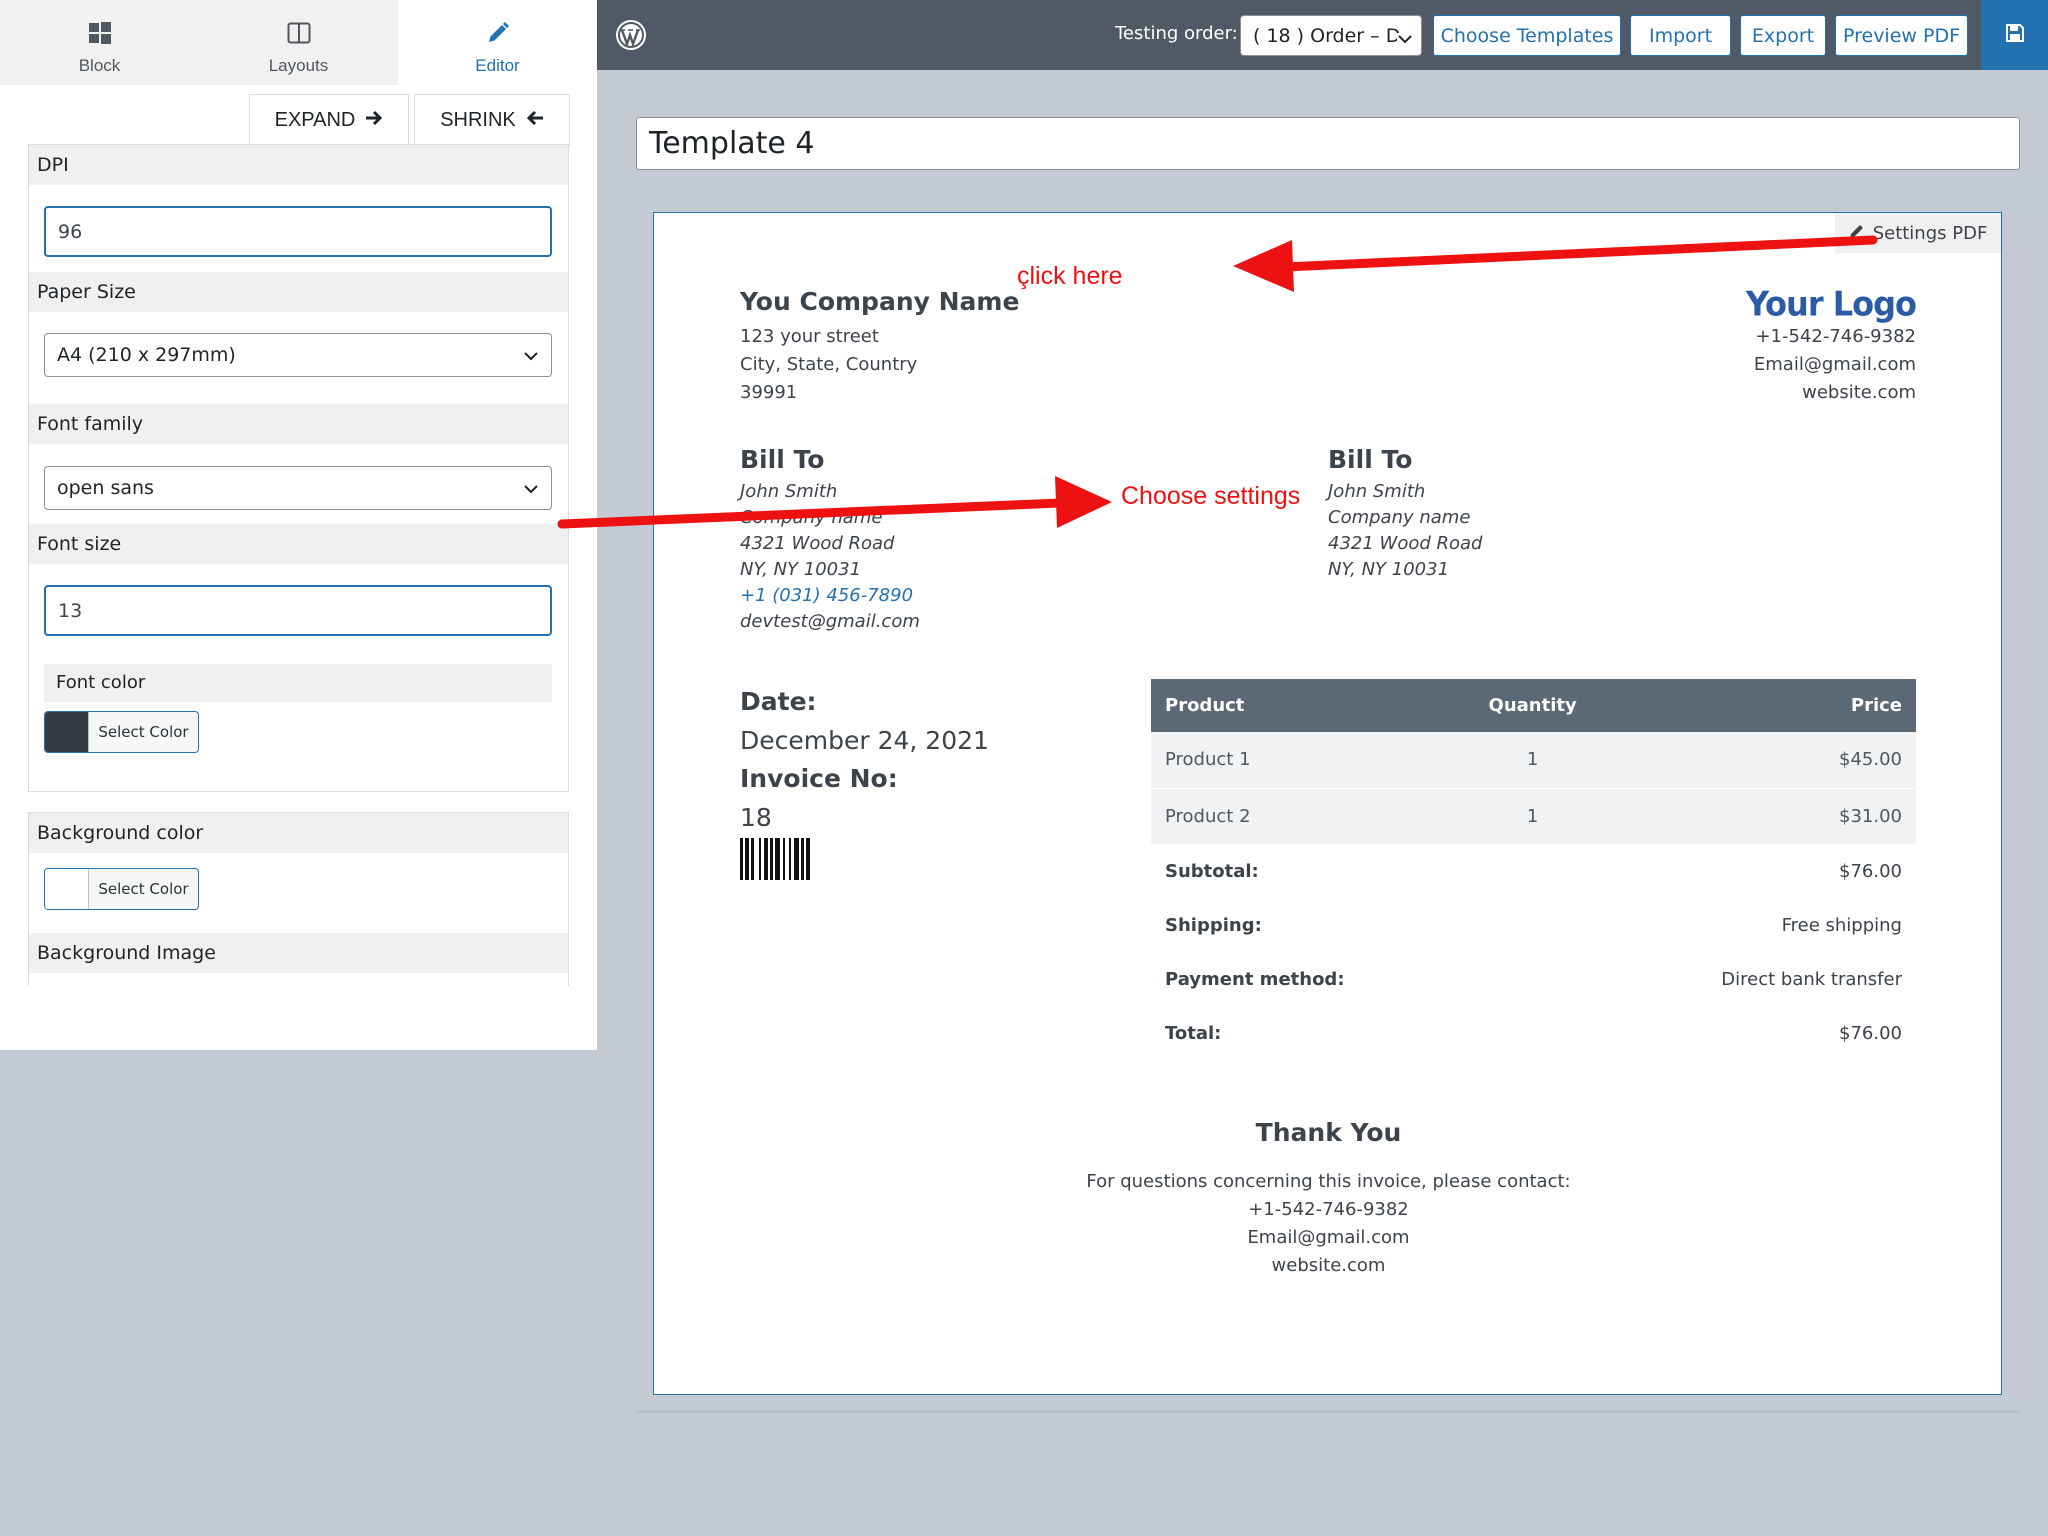 The image size is (2048, 1536). I want to click on expand-label: EXPAND, so click(315, 120).